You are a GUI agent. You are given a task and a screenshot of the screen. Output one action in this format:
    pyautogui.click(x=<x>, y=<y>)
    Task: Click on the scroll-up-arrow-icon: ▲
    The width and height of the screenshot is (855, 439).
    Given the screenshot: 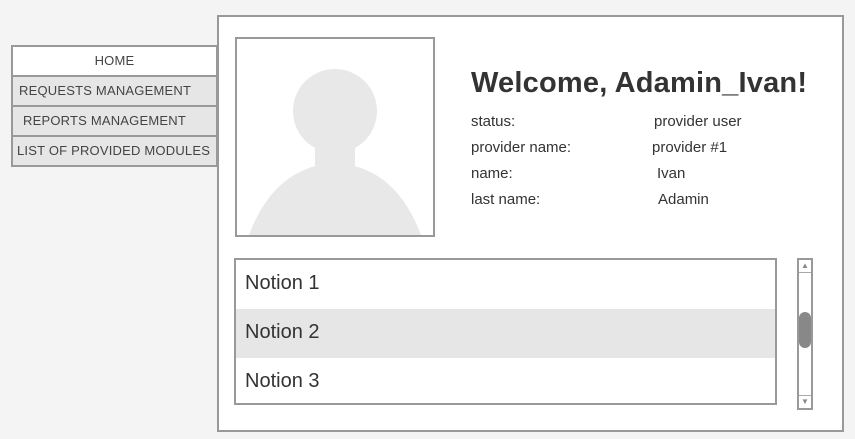 What is the action you would take?
    pyautogui.click(x=805, y=266)
    